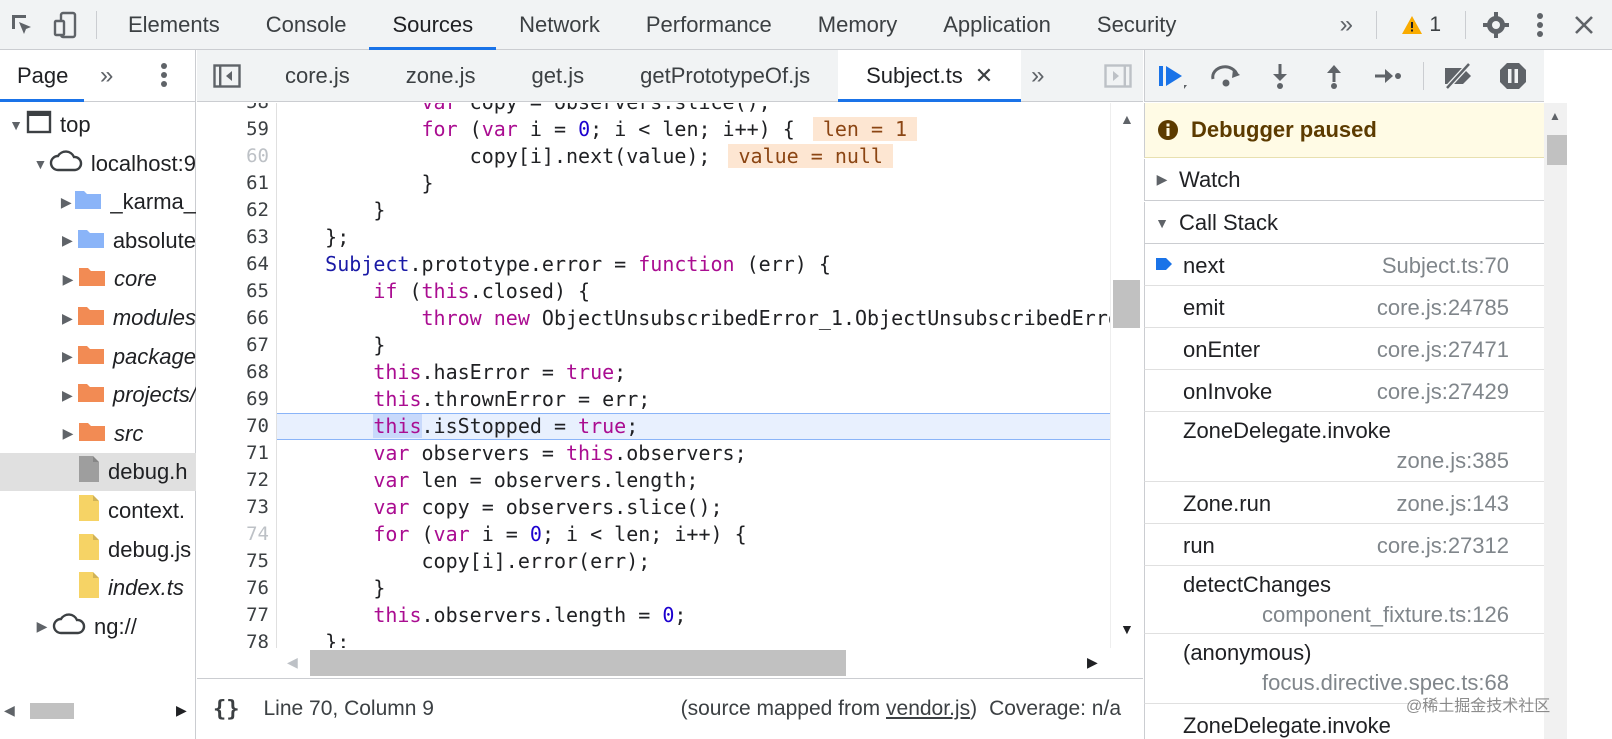 The height and width of the screenshot is (739, 1612). Describe the element at coordinates (432, 25) in the screenshot. I see `tab-sources: Sources` at that location.